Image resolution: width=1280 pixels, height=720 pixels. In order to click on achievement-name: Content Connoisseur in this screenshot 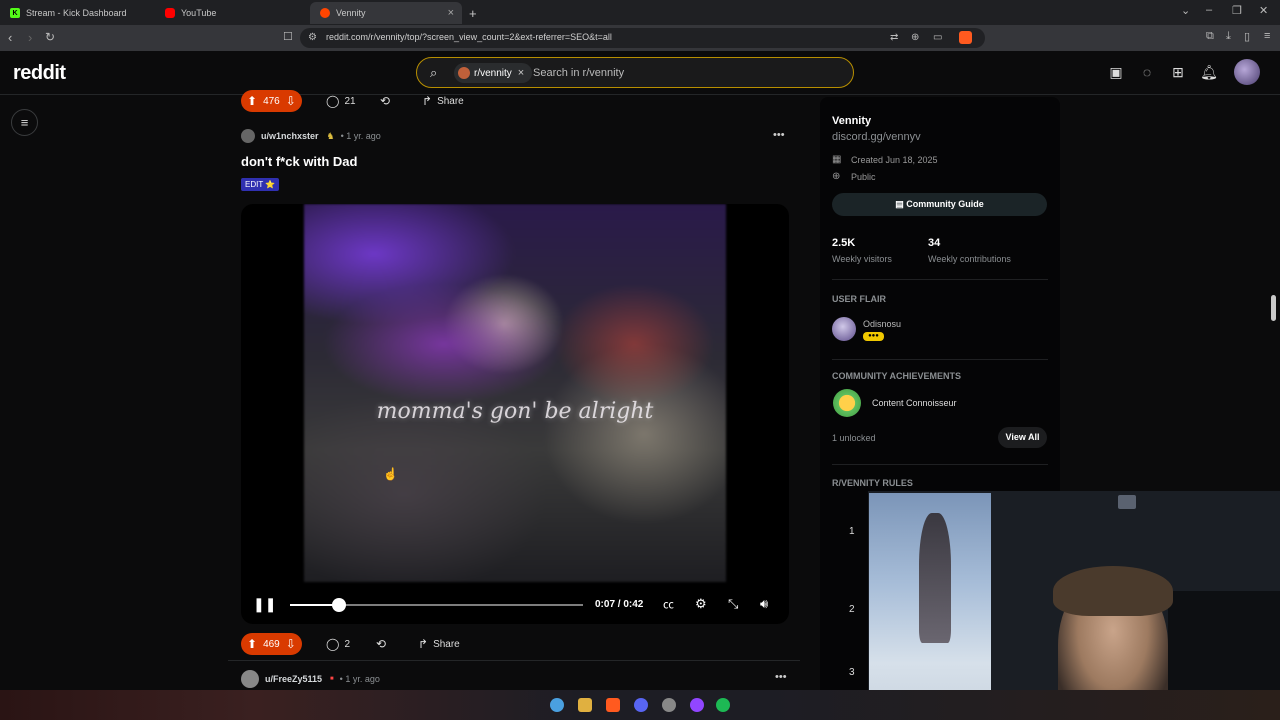, I will do `click(914, 403)`.